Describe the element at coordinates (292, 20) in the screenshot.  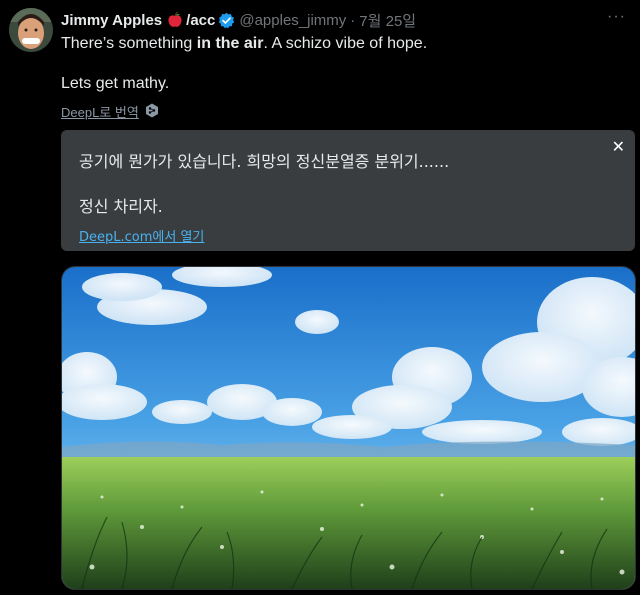
I see `author-handle: @apples_jimmy` at that location.